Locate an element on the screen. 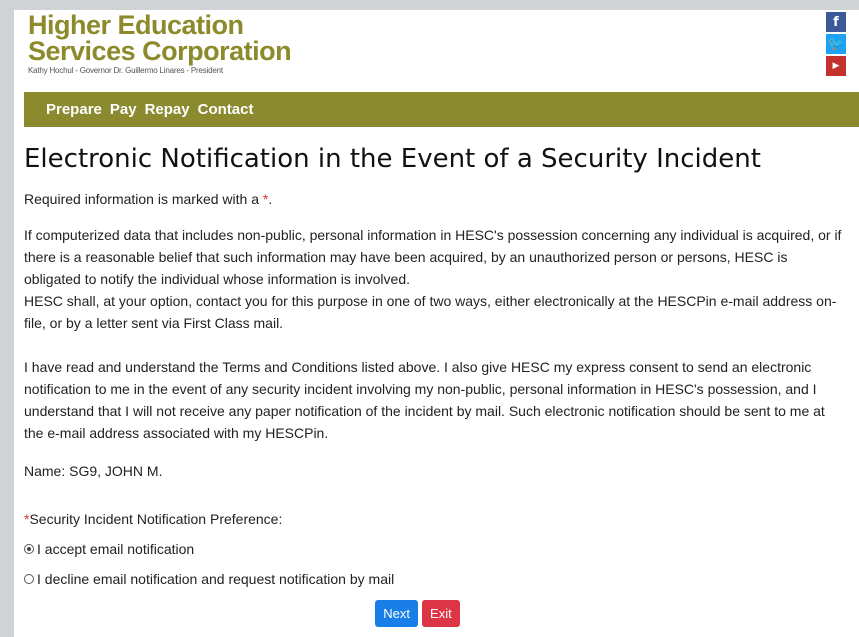 The height and width of the screenshot is (637, 859). radio-decline-email is located at coordinates (29, 579).